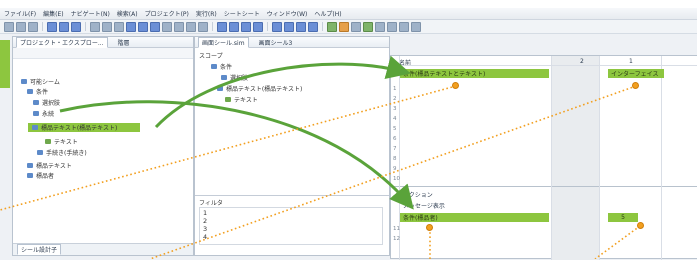 This screenshot has height=260, width=697. Describe the element at coordinates (623, 217) in the screenshot. I see `action-value-cell: 5` at that location.